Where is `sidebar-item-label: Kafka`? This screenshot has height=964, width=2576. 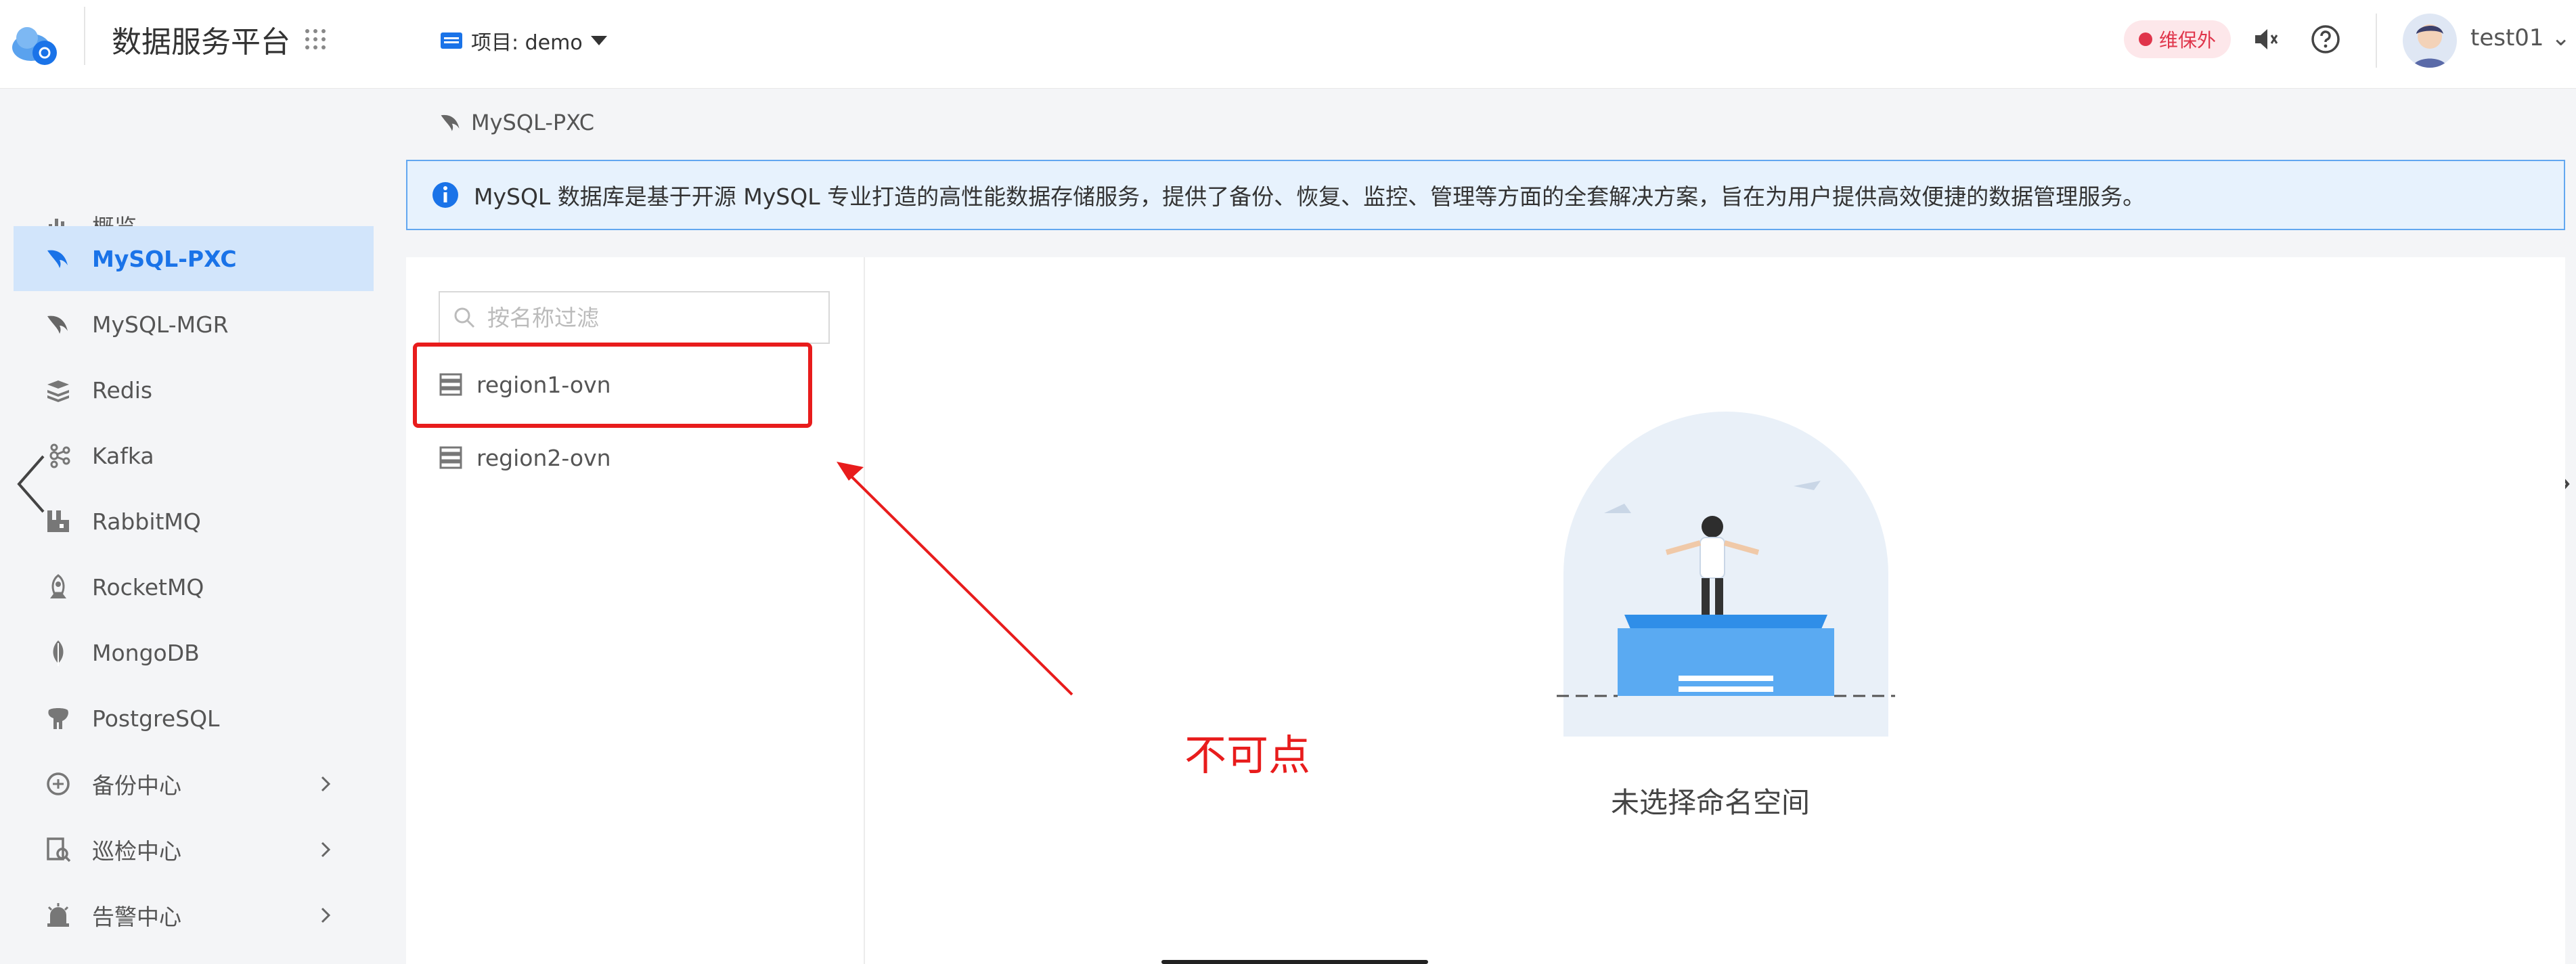
sidebar-item-label: Kafka is located at coordinates (123, 456).